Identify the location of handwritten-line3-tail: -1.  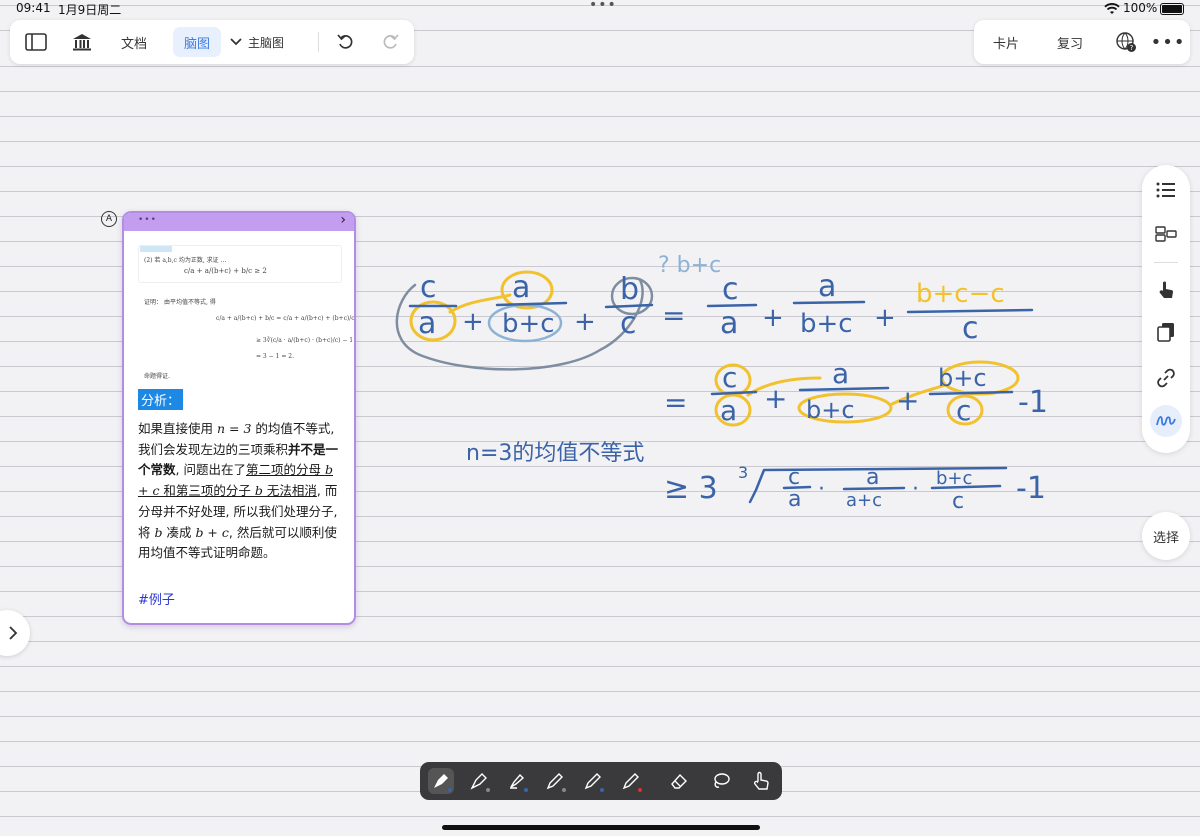
(1031, 488).